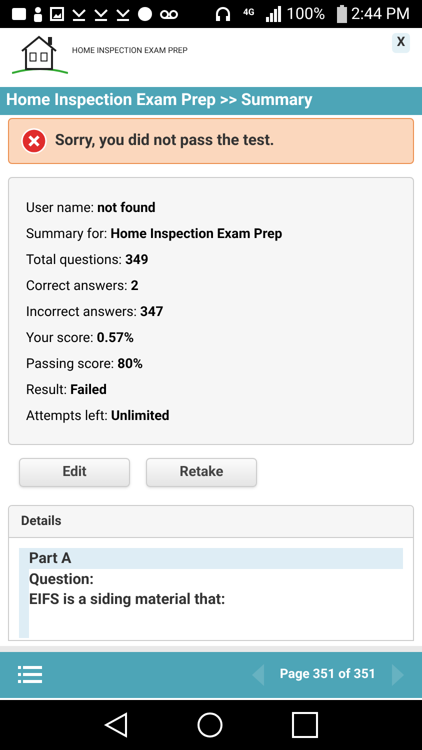 This screenshot has width=422, height=750. Describe the element at coordinates (248, 13) in the screenshot. I see `network-label: 4G` at that location.